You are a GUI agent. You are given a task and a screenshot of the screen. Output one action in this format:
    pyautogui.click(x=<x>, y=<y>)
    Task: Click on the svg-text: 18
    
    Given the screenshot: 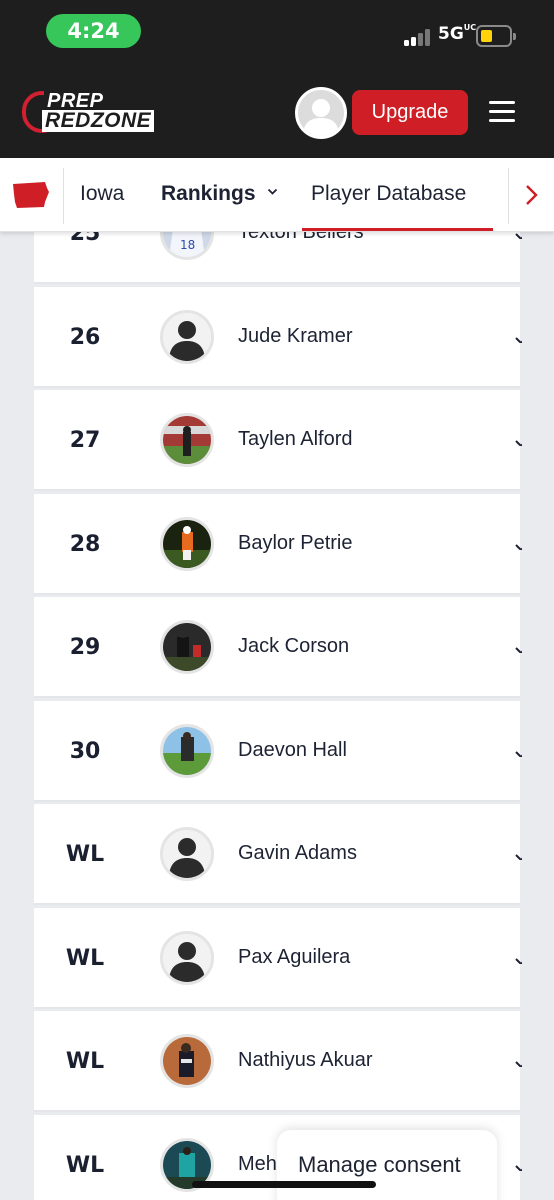 What is the action you would take?
    pyautogui.click(x=187, y=245)
    